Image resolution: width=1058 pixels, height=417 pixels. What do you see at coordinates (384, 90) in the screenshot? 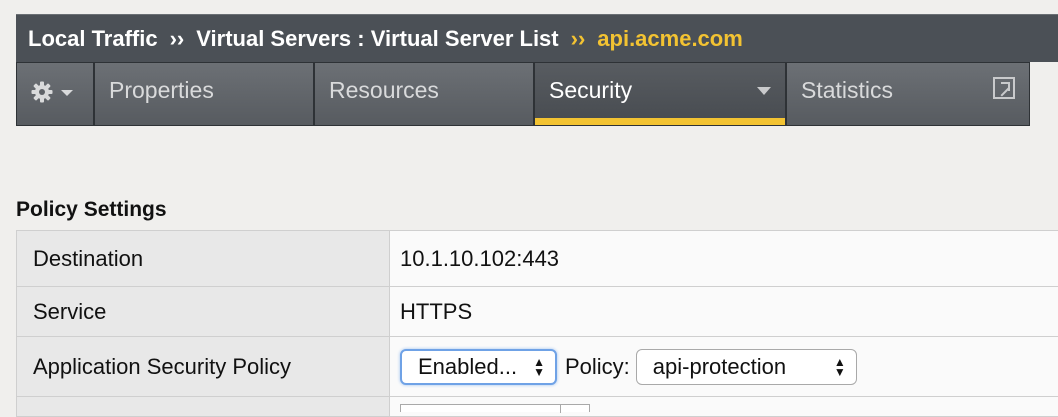
I see `tab-label: Resources` at bounding box center [384, 90].